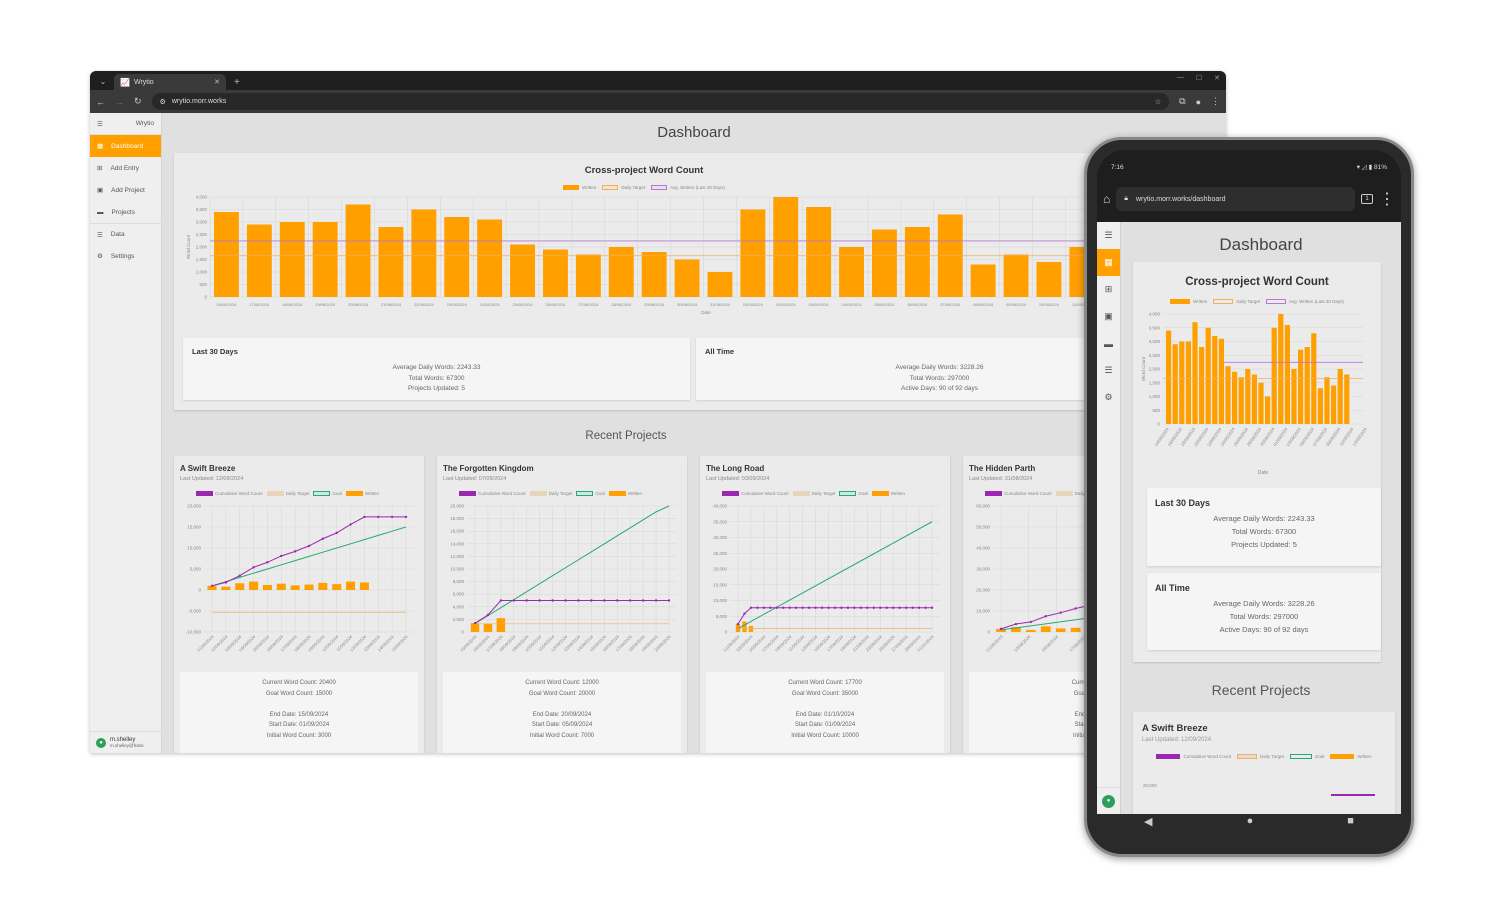 The height and width of the screenshot is (916, 1500). Describe the element at coordinates (125, 234) in the screenshot. I see `sidebar-item-data: ☰ Data` at that location.